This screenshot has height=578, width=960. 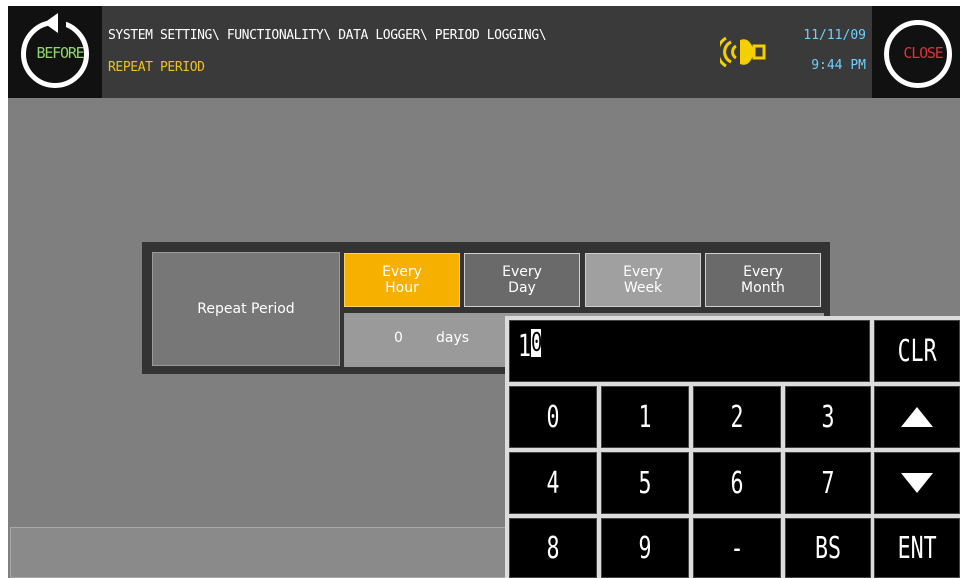 What do you see at coordinates (645, 417) in the screenshot?
I see `key-1: 1` at bounding box center [645, 417].